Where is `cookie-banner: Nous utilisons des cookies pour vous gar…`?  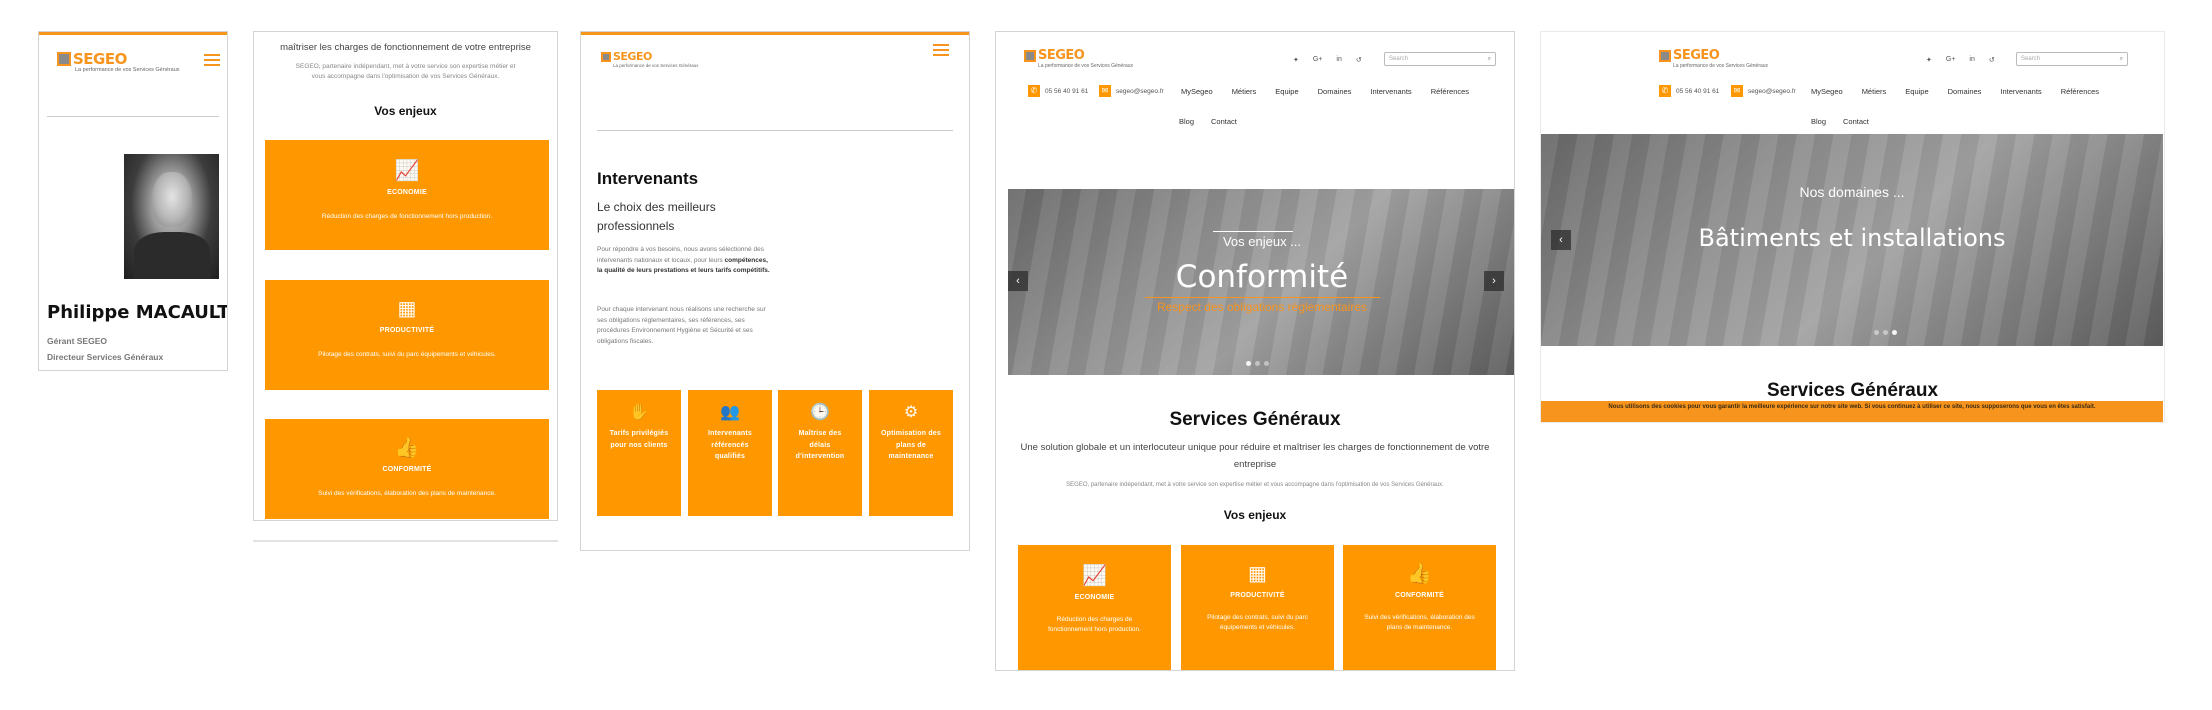
cookie-banner: Nous utilisons des cookies pour vous gar… is located at coordinates (1852, 411).